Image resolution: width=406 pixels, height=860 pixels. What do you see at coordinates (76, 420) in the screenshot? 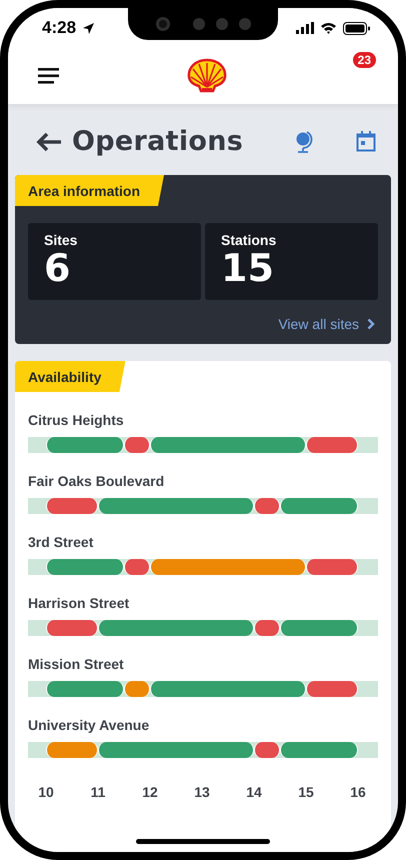
I see `site-name: Citrus Heights` at bounding box center [76, 420].